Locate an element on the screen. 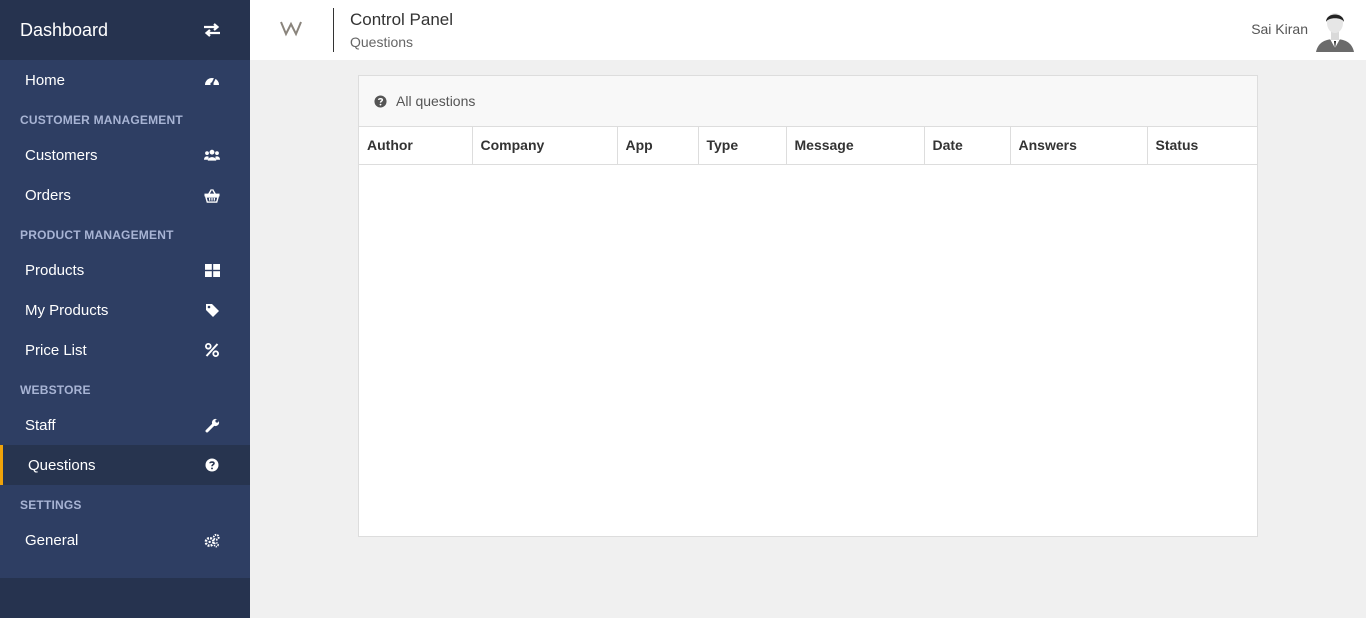 Image resolution: width=1366 pixels, height=618 pixels. sidebar-item-label: Customers is located at coordinates (61, 155).